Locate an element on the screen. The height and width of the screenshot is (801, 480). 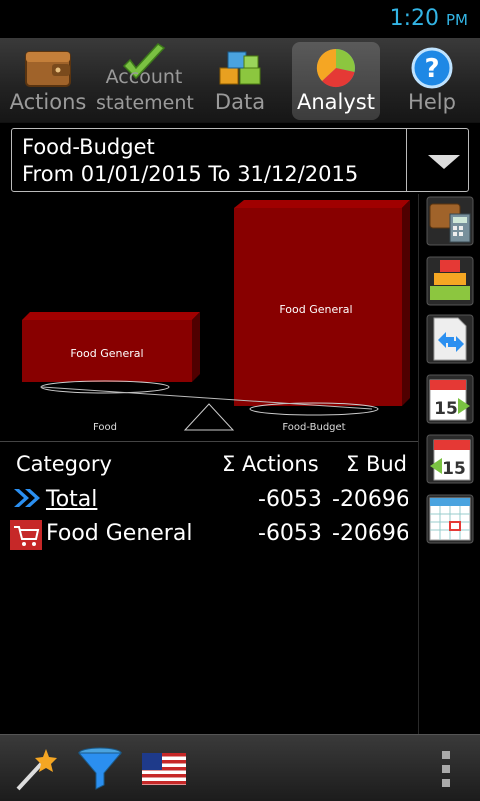
stacked-blocks-icon is located at coordinates (450, 281).